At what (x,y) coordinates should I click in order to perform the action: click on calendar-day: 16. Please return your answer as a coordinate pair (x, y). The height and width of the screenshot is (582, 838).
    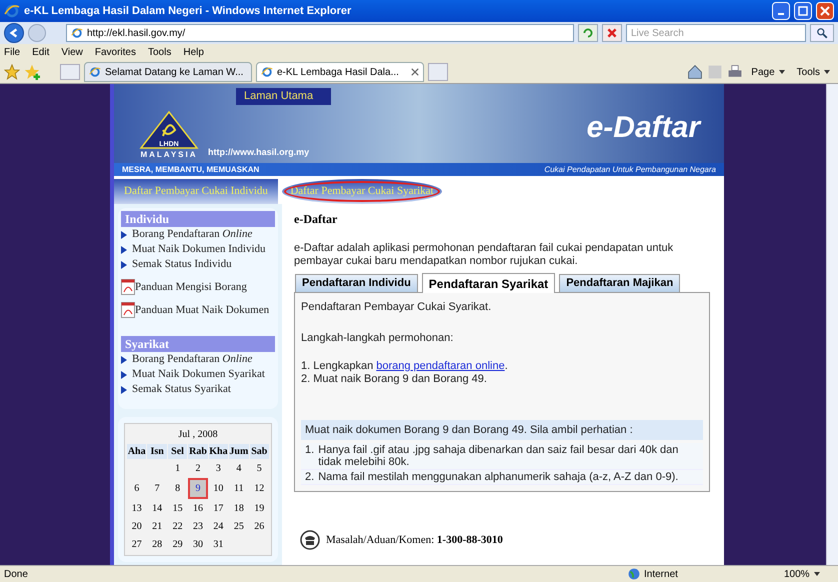
    Looking at the image, I should click on (198, 508).